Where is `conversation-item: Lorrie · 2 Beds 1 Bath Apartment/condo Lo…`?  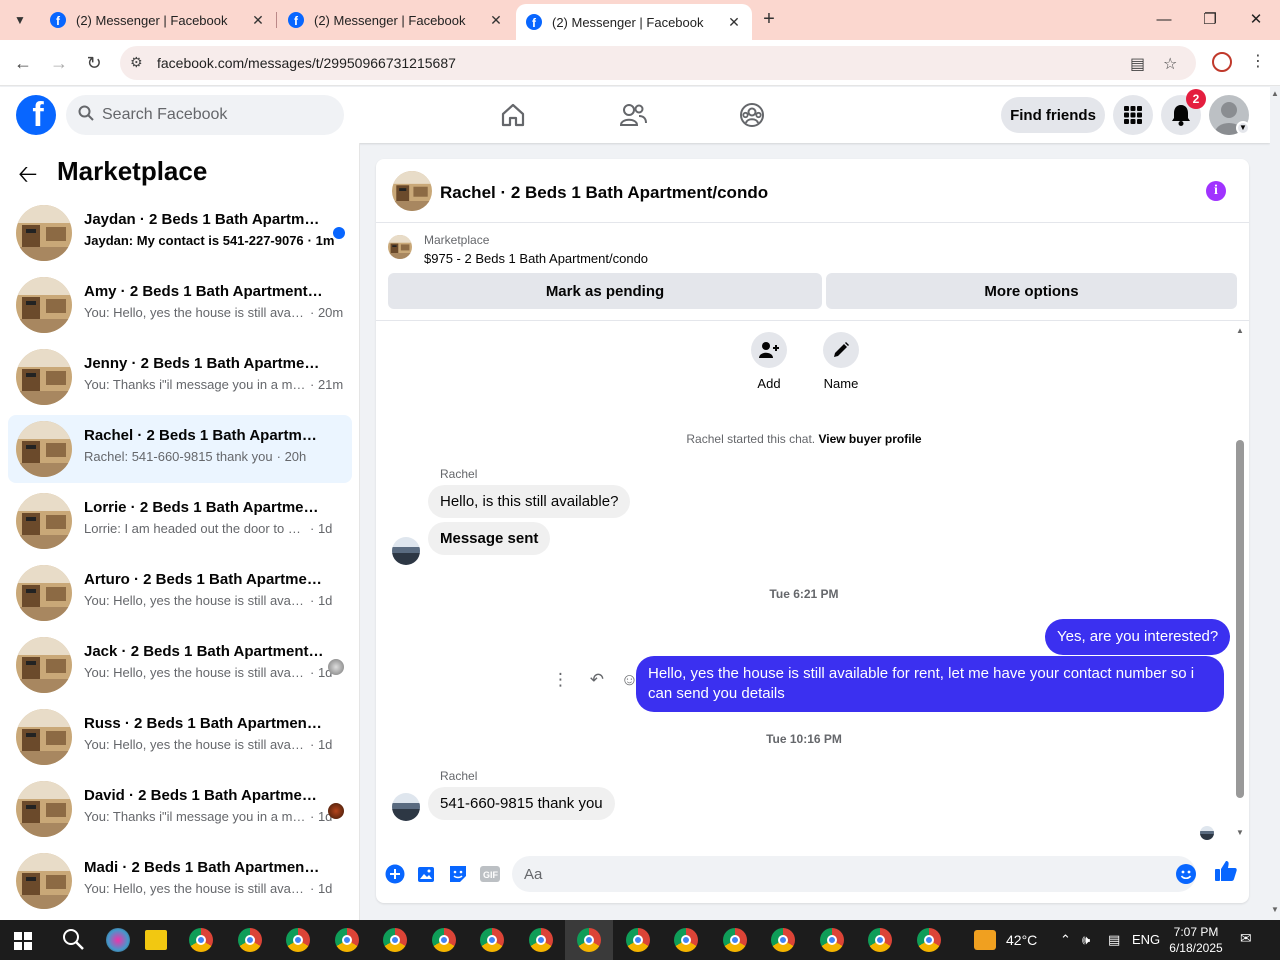
conversation-item: Lorrie · 2 Beds 1 Bath Apartment/condo Lo… is located at coordinates (180, 521).